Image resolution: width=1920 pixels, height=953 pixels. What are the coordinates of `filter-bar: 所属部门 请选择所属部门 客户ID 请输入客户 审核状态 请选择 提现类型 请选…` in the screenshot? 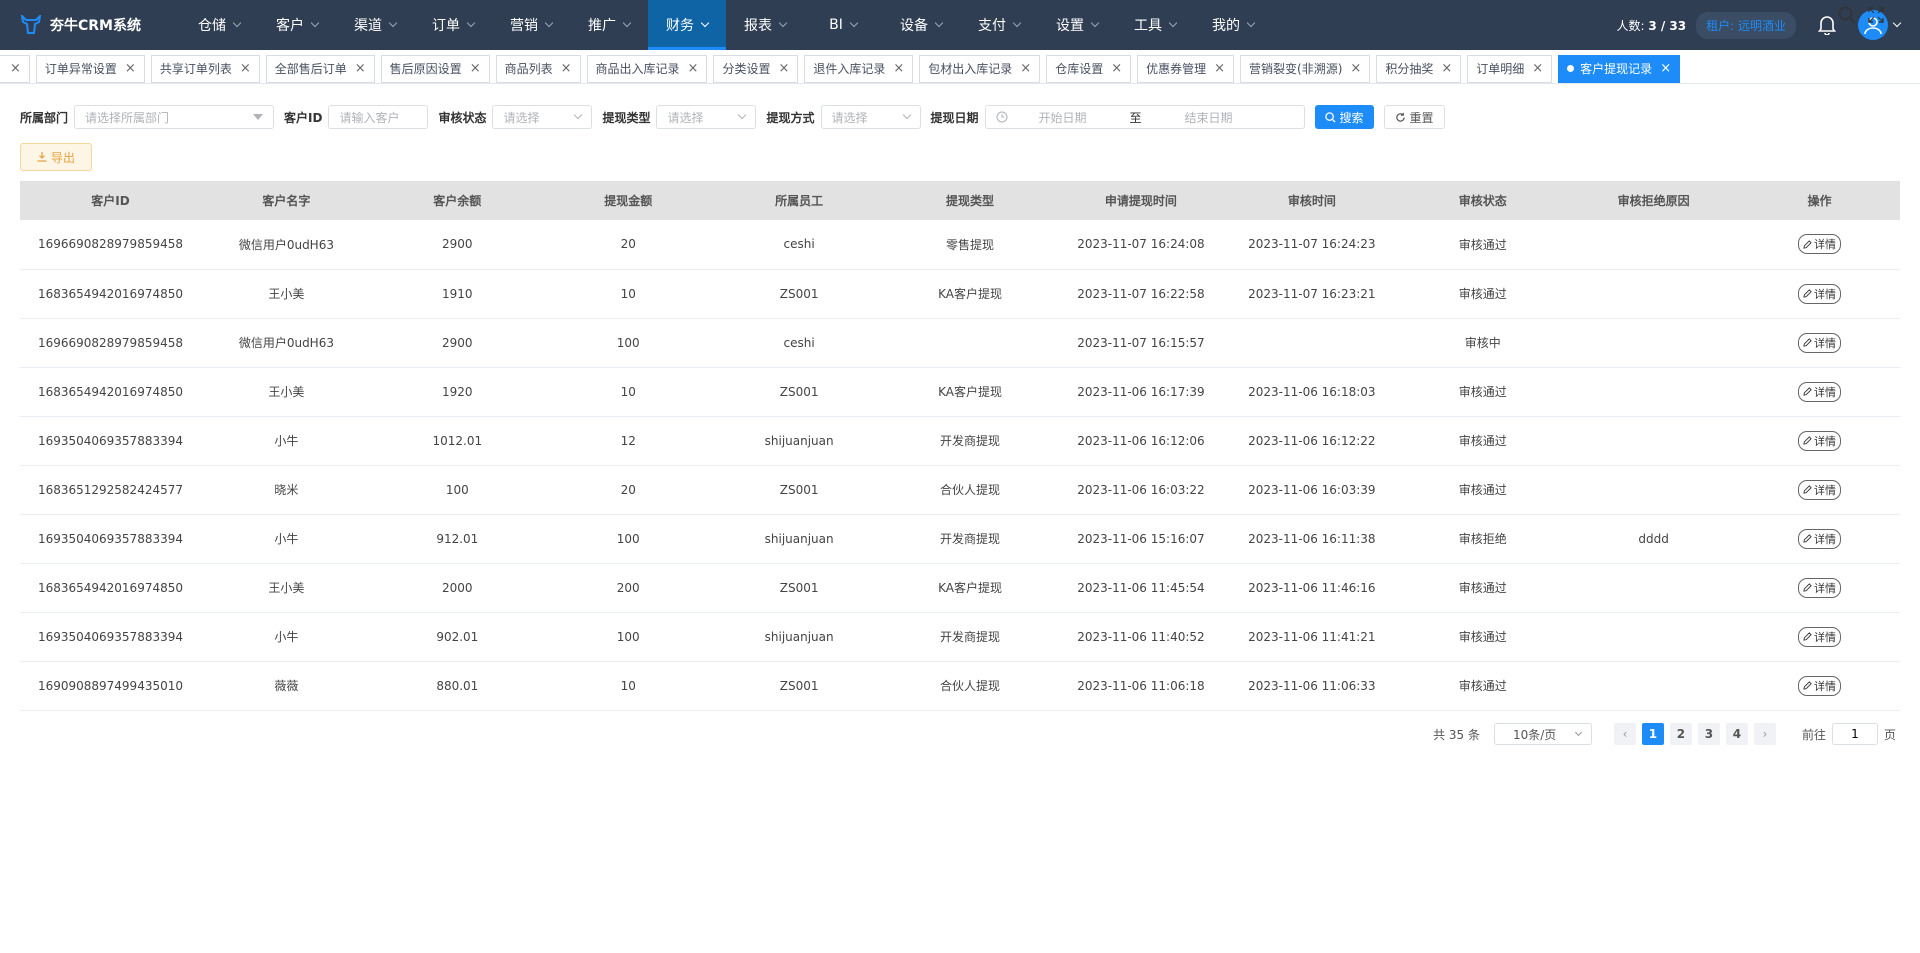 It's located at (732, 117).